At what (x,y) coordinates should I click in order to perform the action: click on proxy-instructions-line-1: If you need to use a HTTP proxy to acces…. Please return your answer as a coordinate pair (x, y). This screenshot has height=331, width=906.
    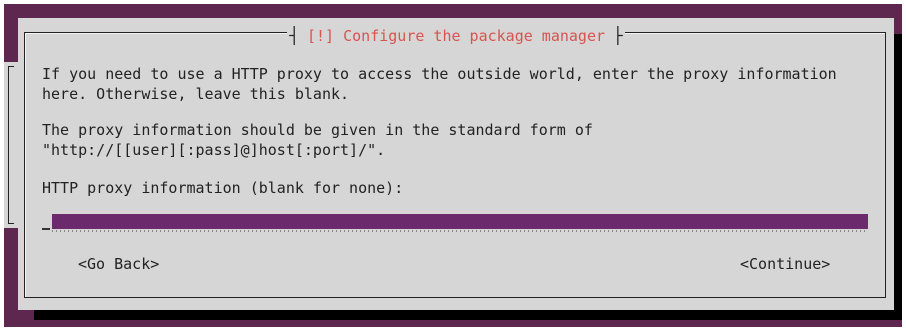
    Looking at the image, I should click on (439, 74).